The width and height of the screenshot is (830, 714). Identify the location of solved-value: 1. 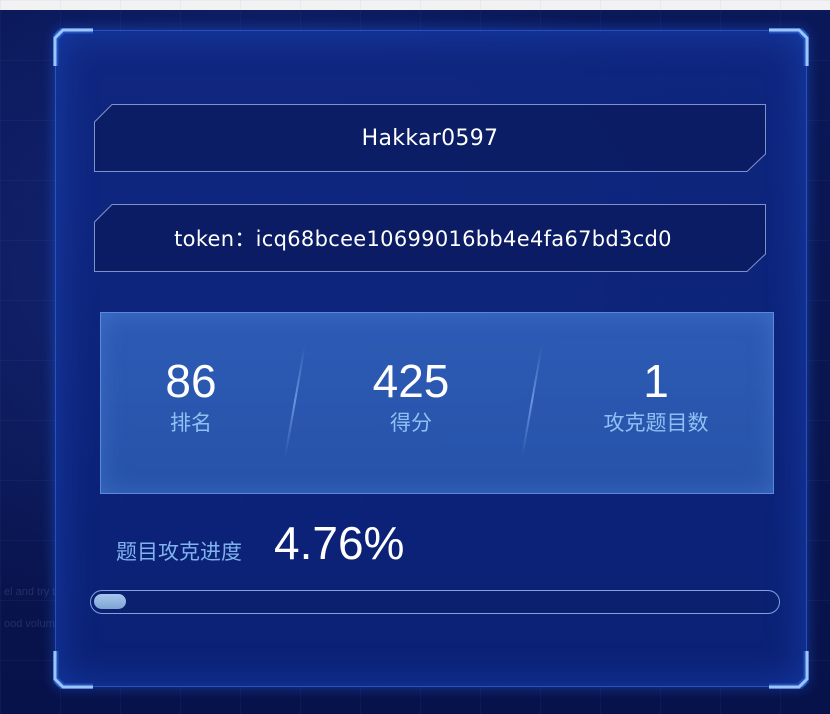
(656, 381).